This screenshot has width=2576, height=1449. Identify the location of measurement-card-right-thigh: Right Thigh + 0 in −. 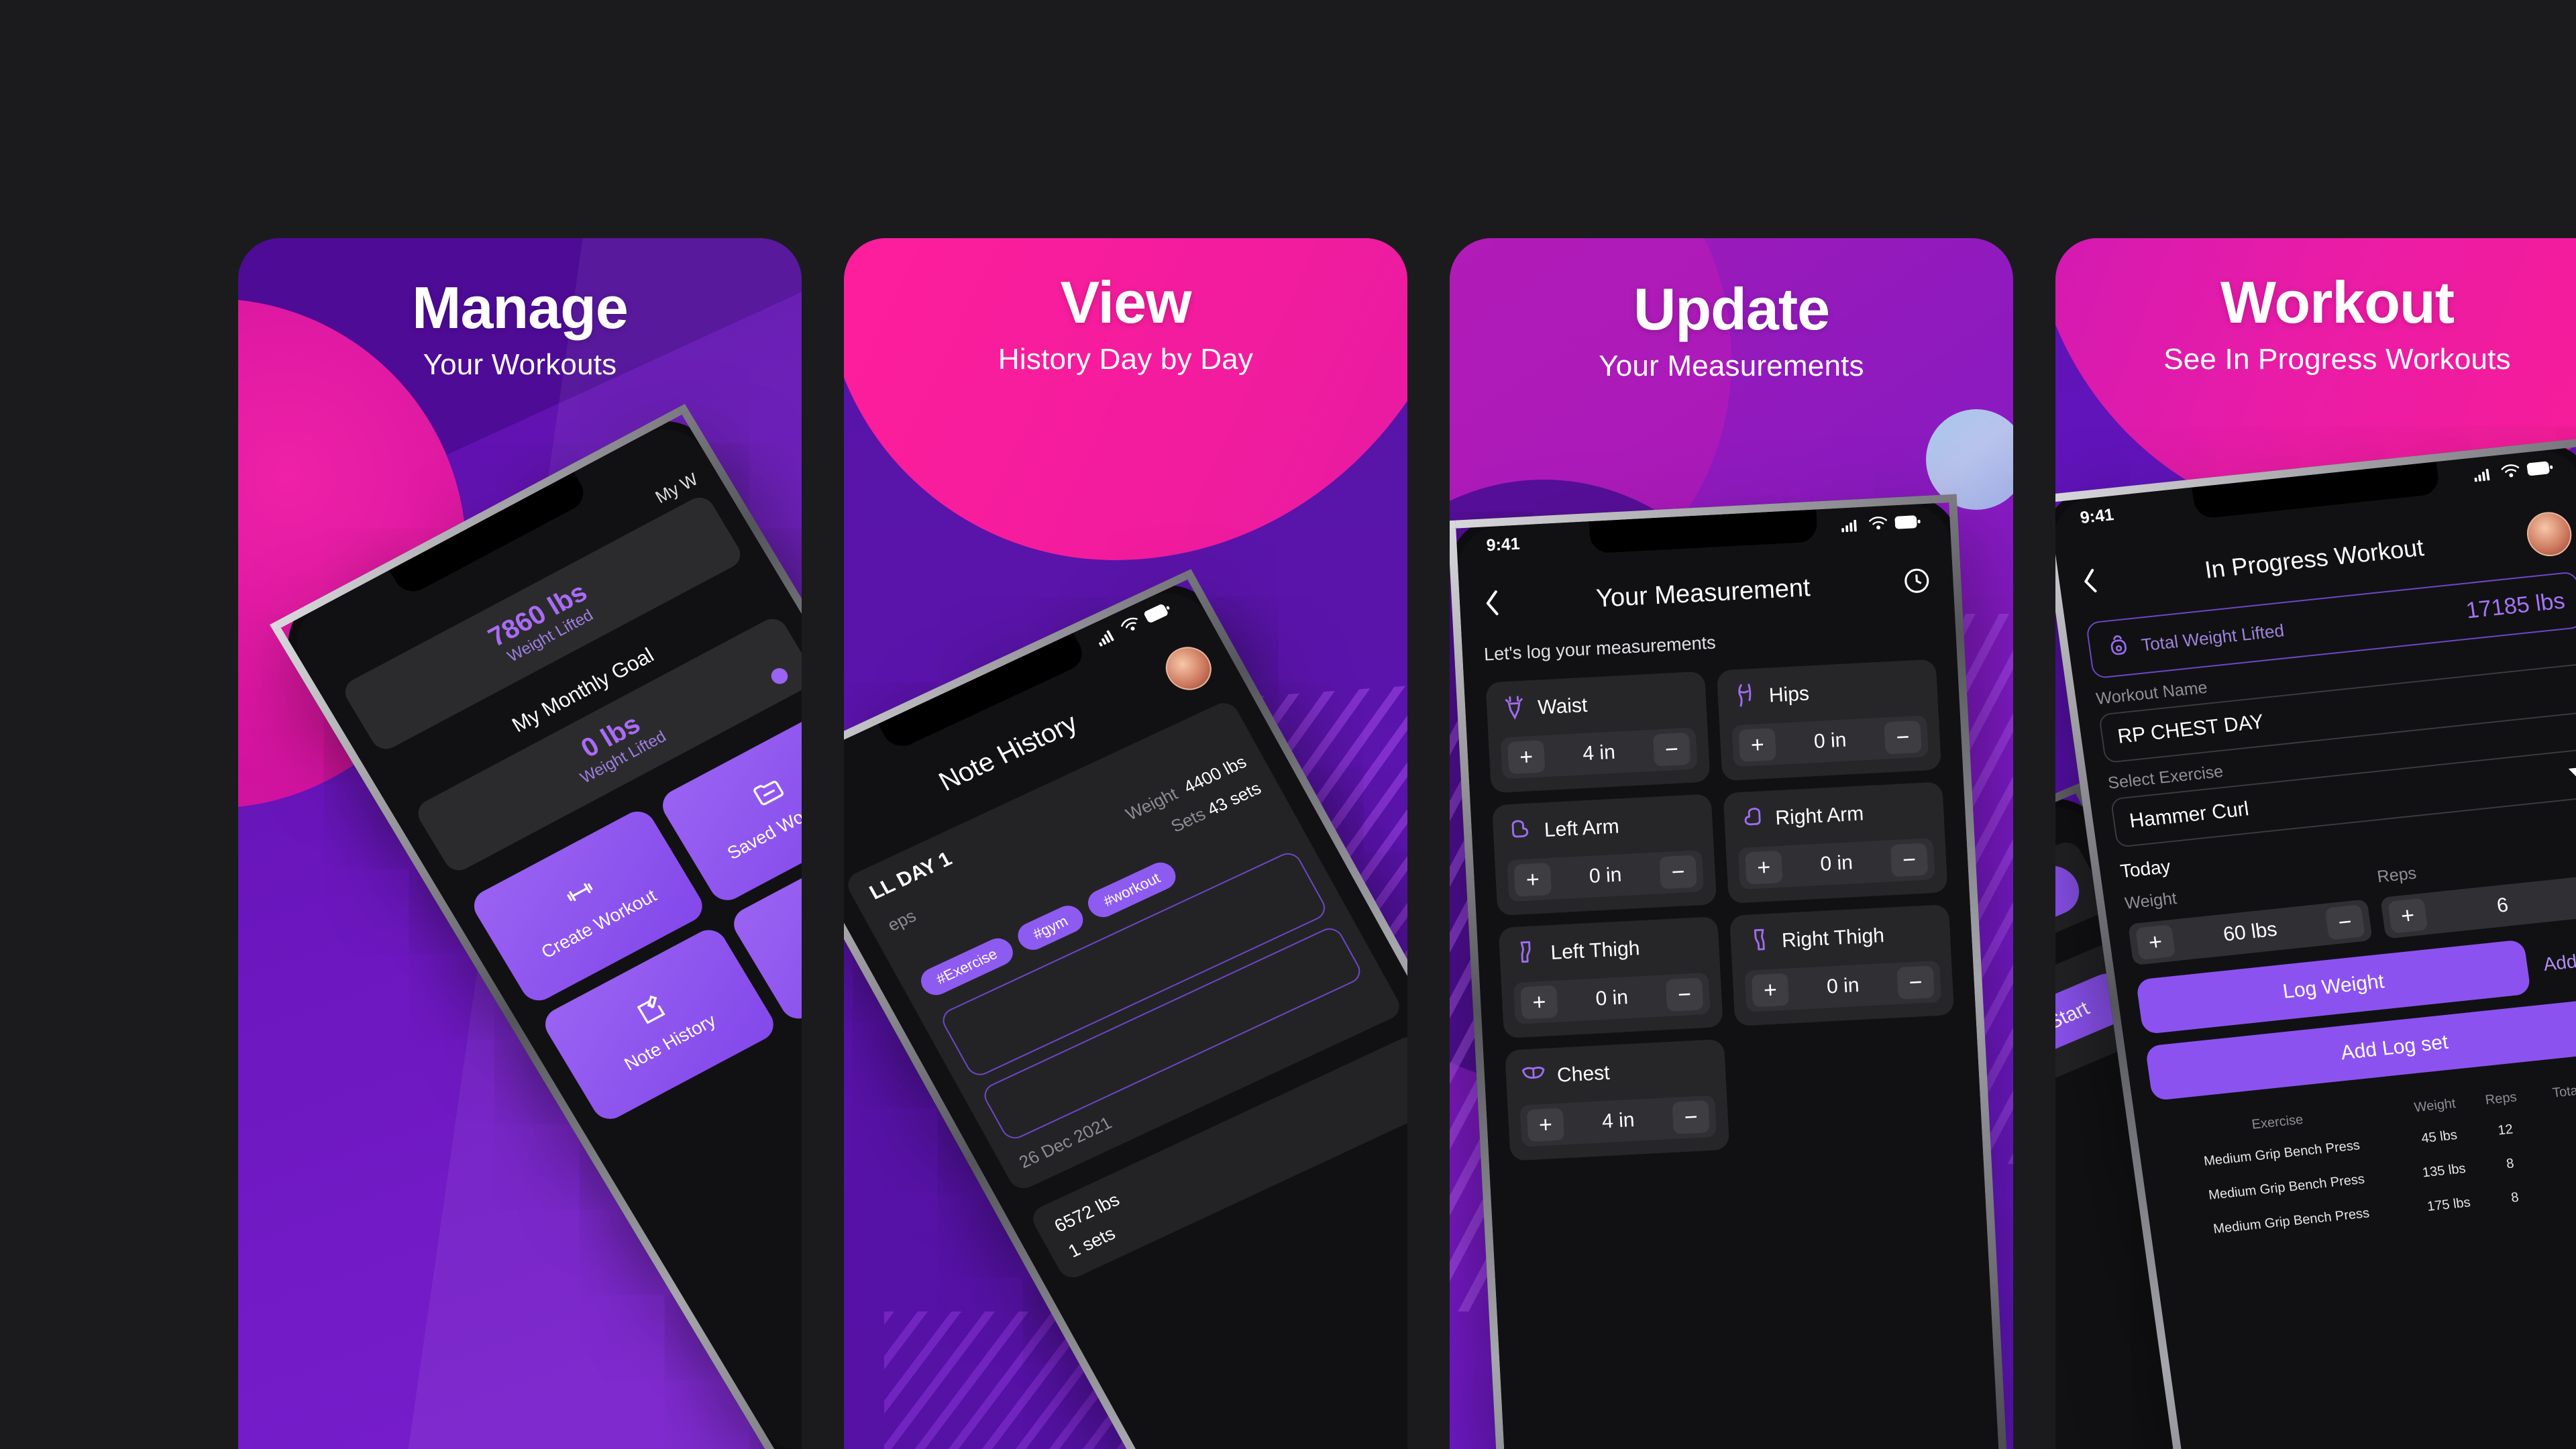
(1842, 965).